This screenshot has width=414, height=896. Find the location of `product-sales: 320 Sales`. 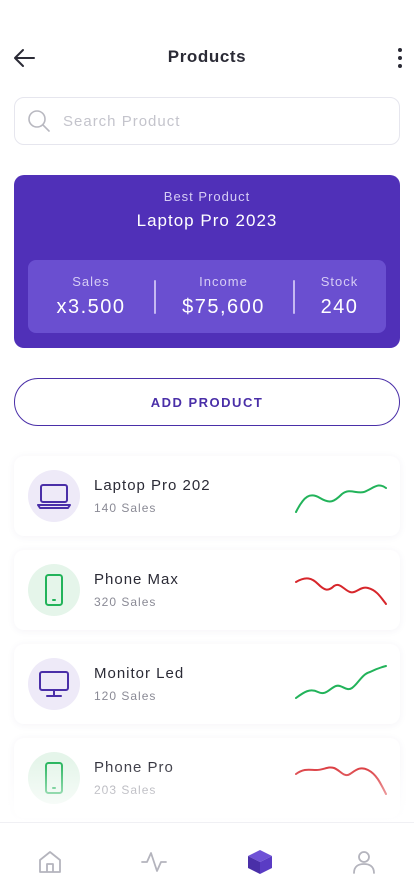

product-sales: 320 Sales is located at coordinates (125, 602).